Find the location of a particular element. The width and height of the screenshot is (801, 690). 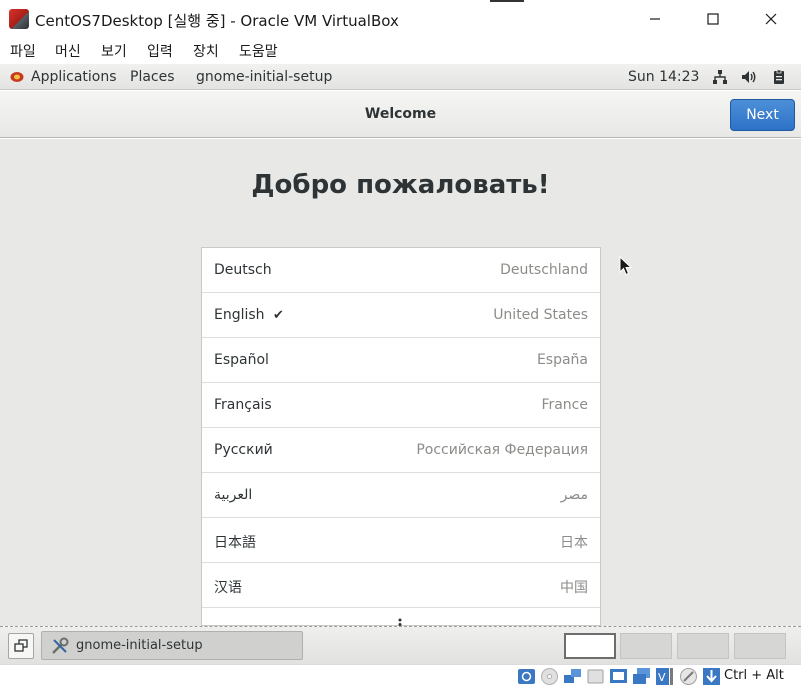

menu-file: 파일 is located at coordinates (23, 51).